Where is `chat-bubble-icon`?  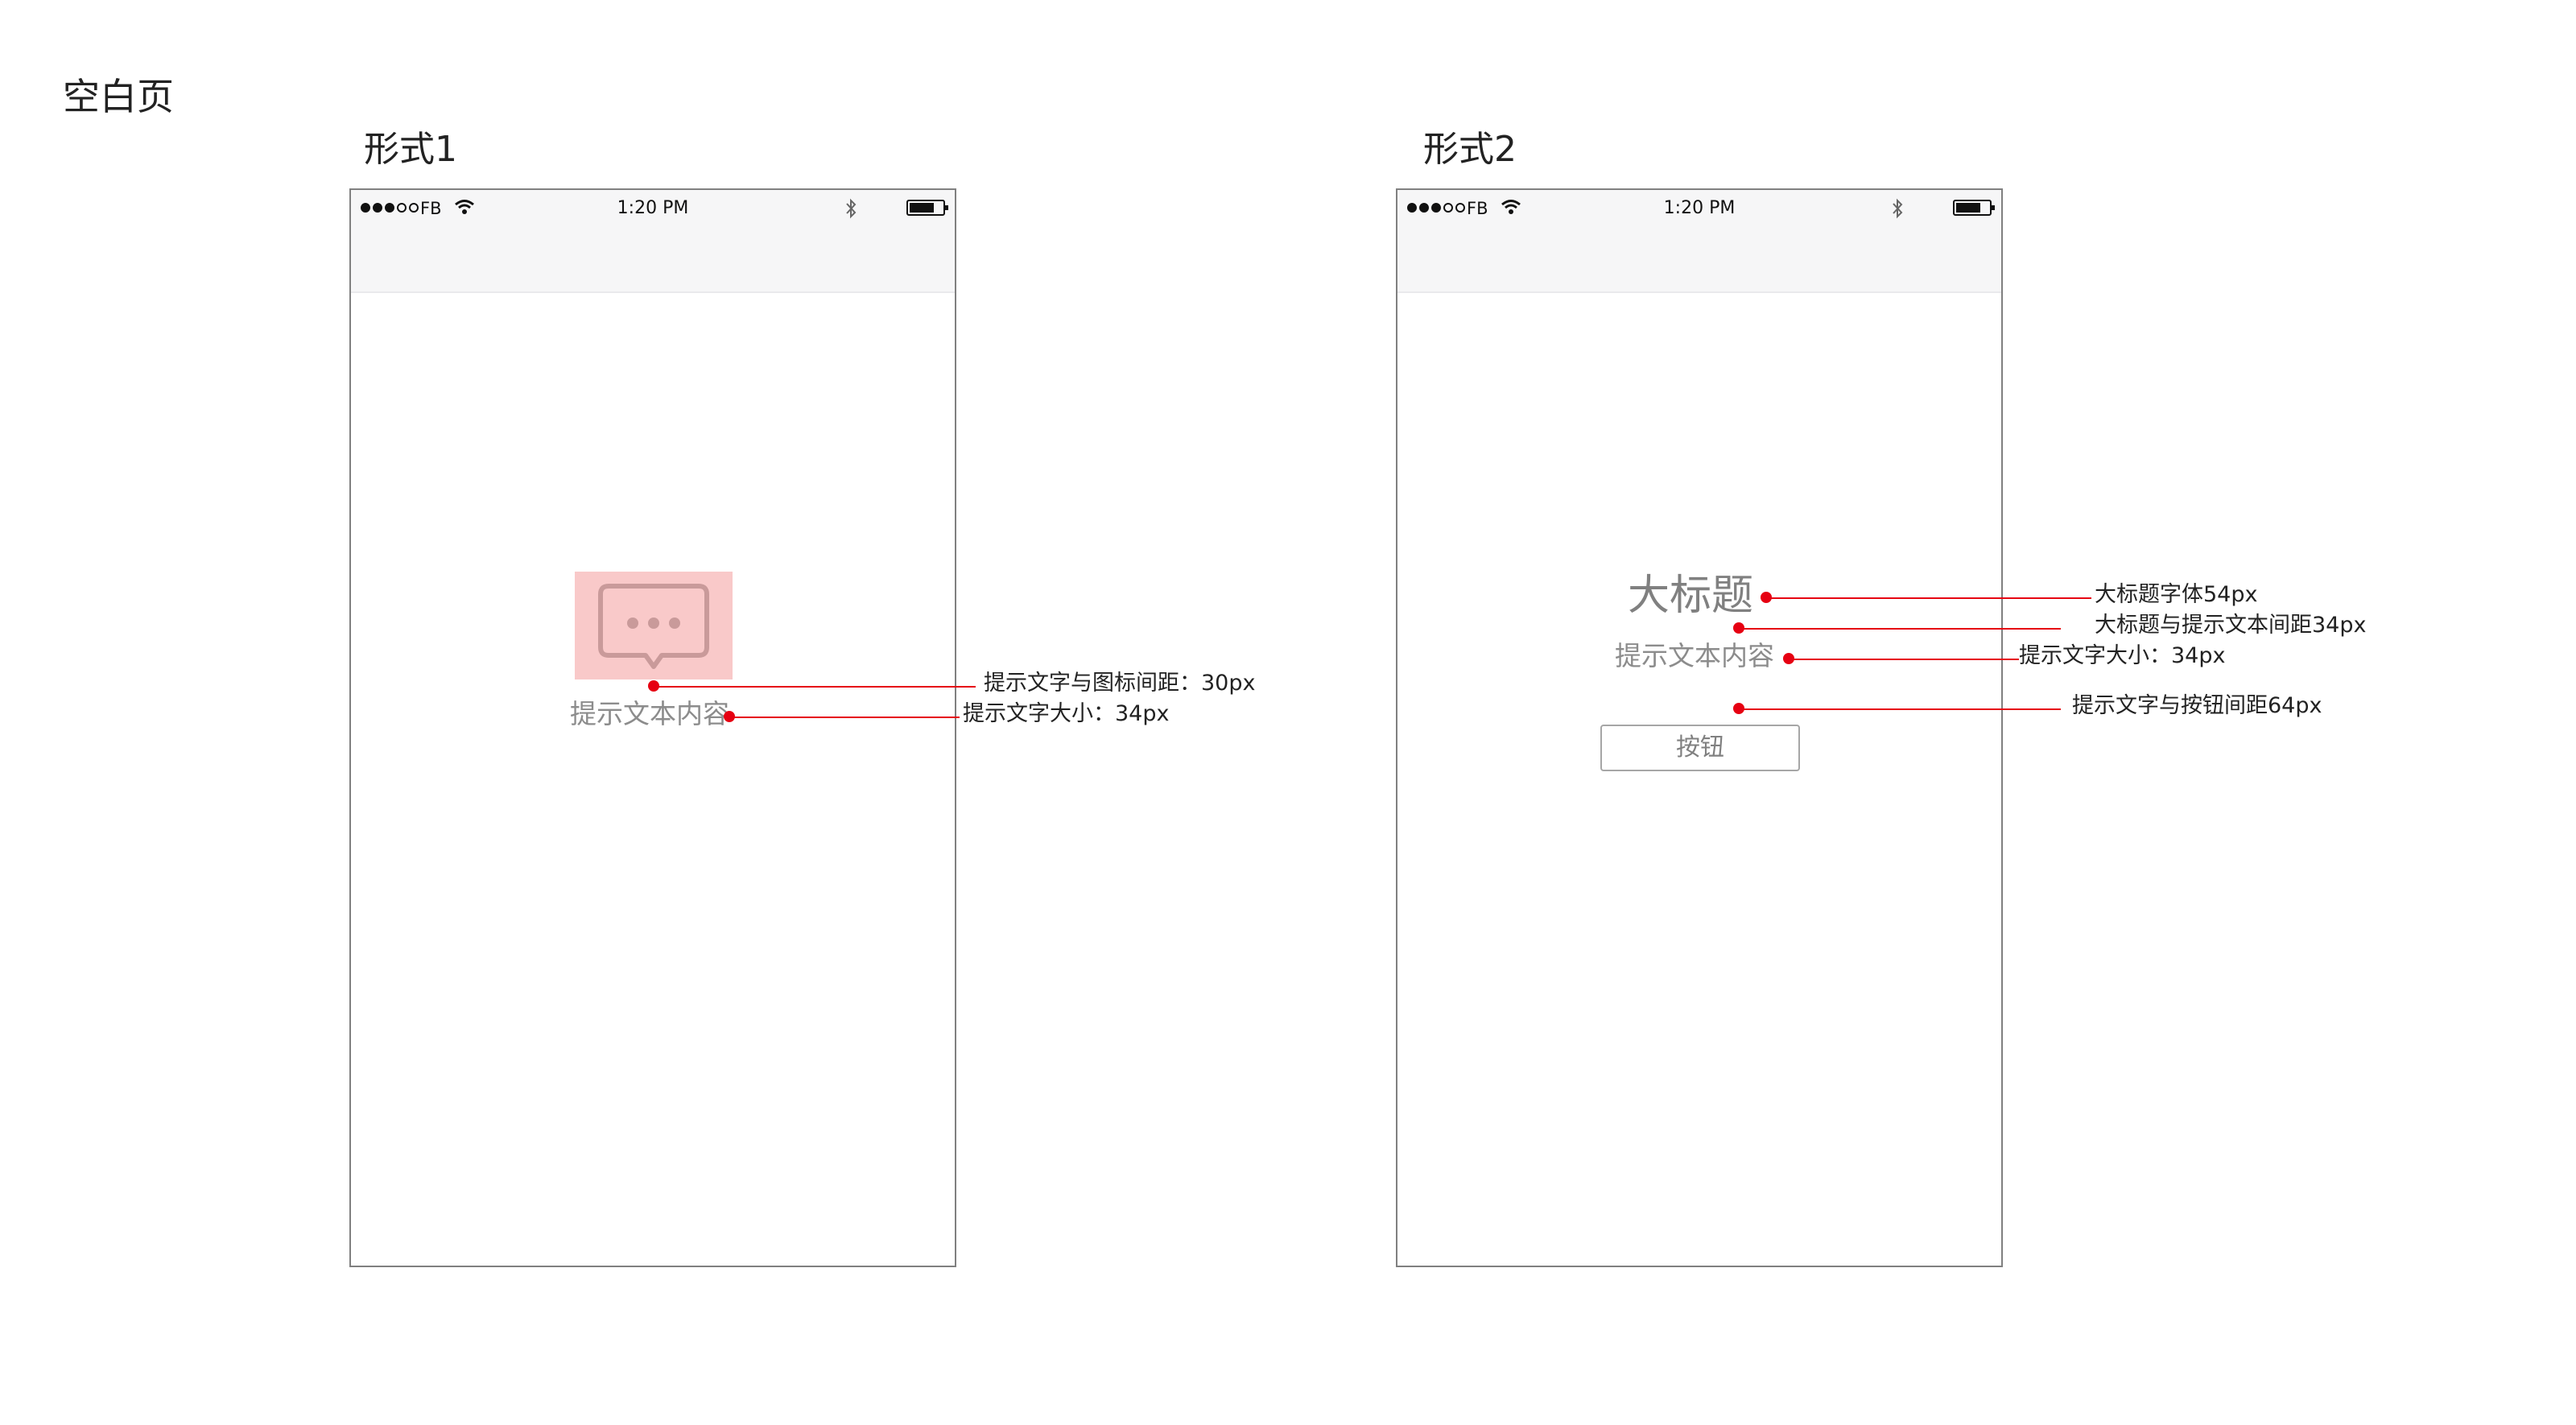 chat-bubble-icon is located at coordinates (654, 625).